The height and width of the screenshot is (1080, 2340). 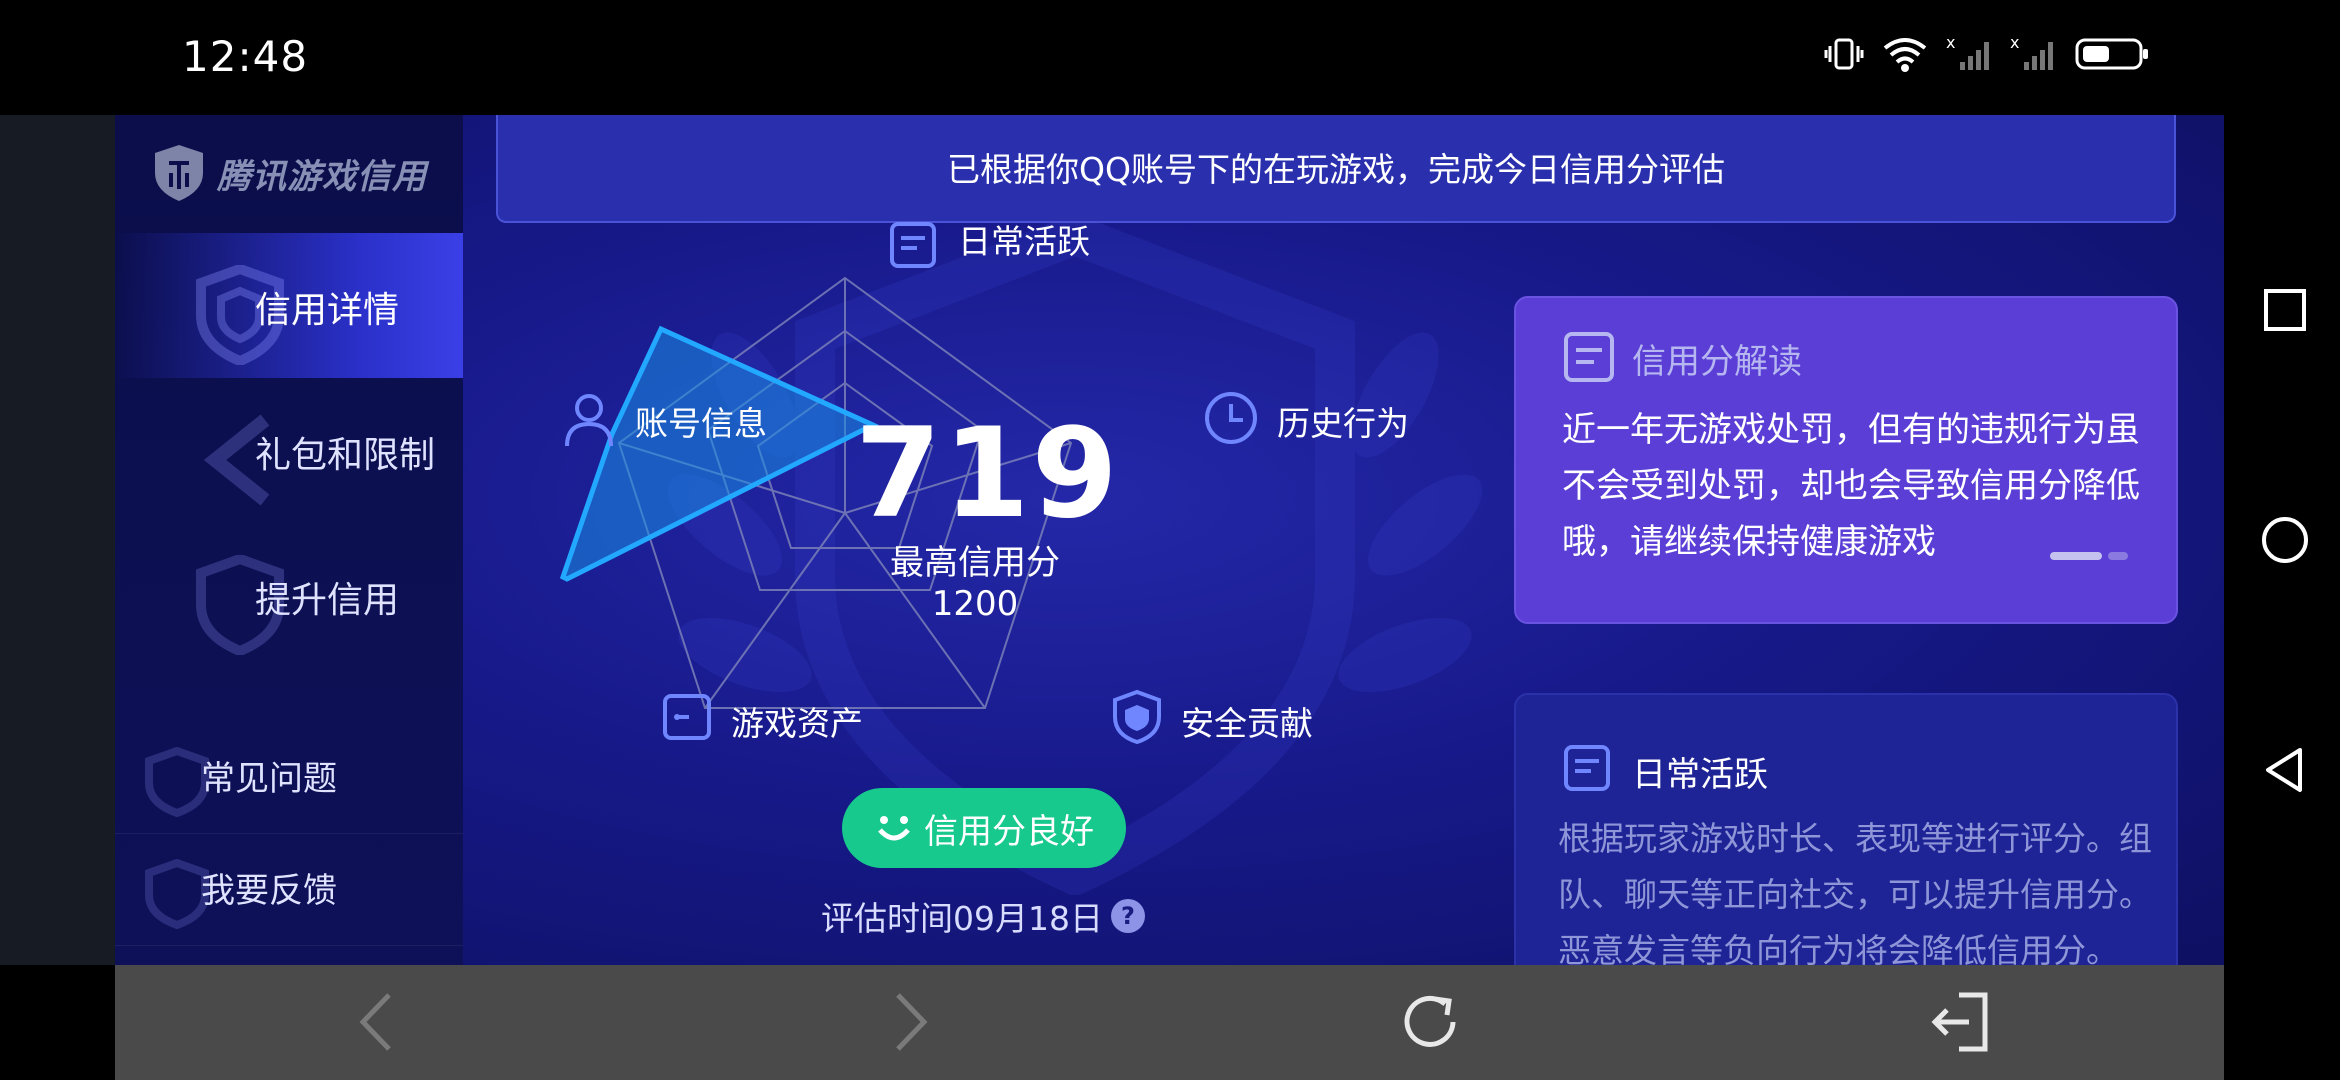 I want to click on battery-icon, so click(x=2111, y=54).